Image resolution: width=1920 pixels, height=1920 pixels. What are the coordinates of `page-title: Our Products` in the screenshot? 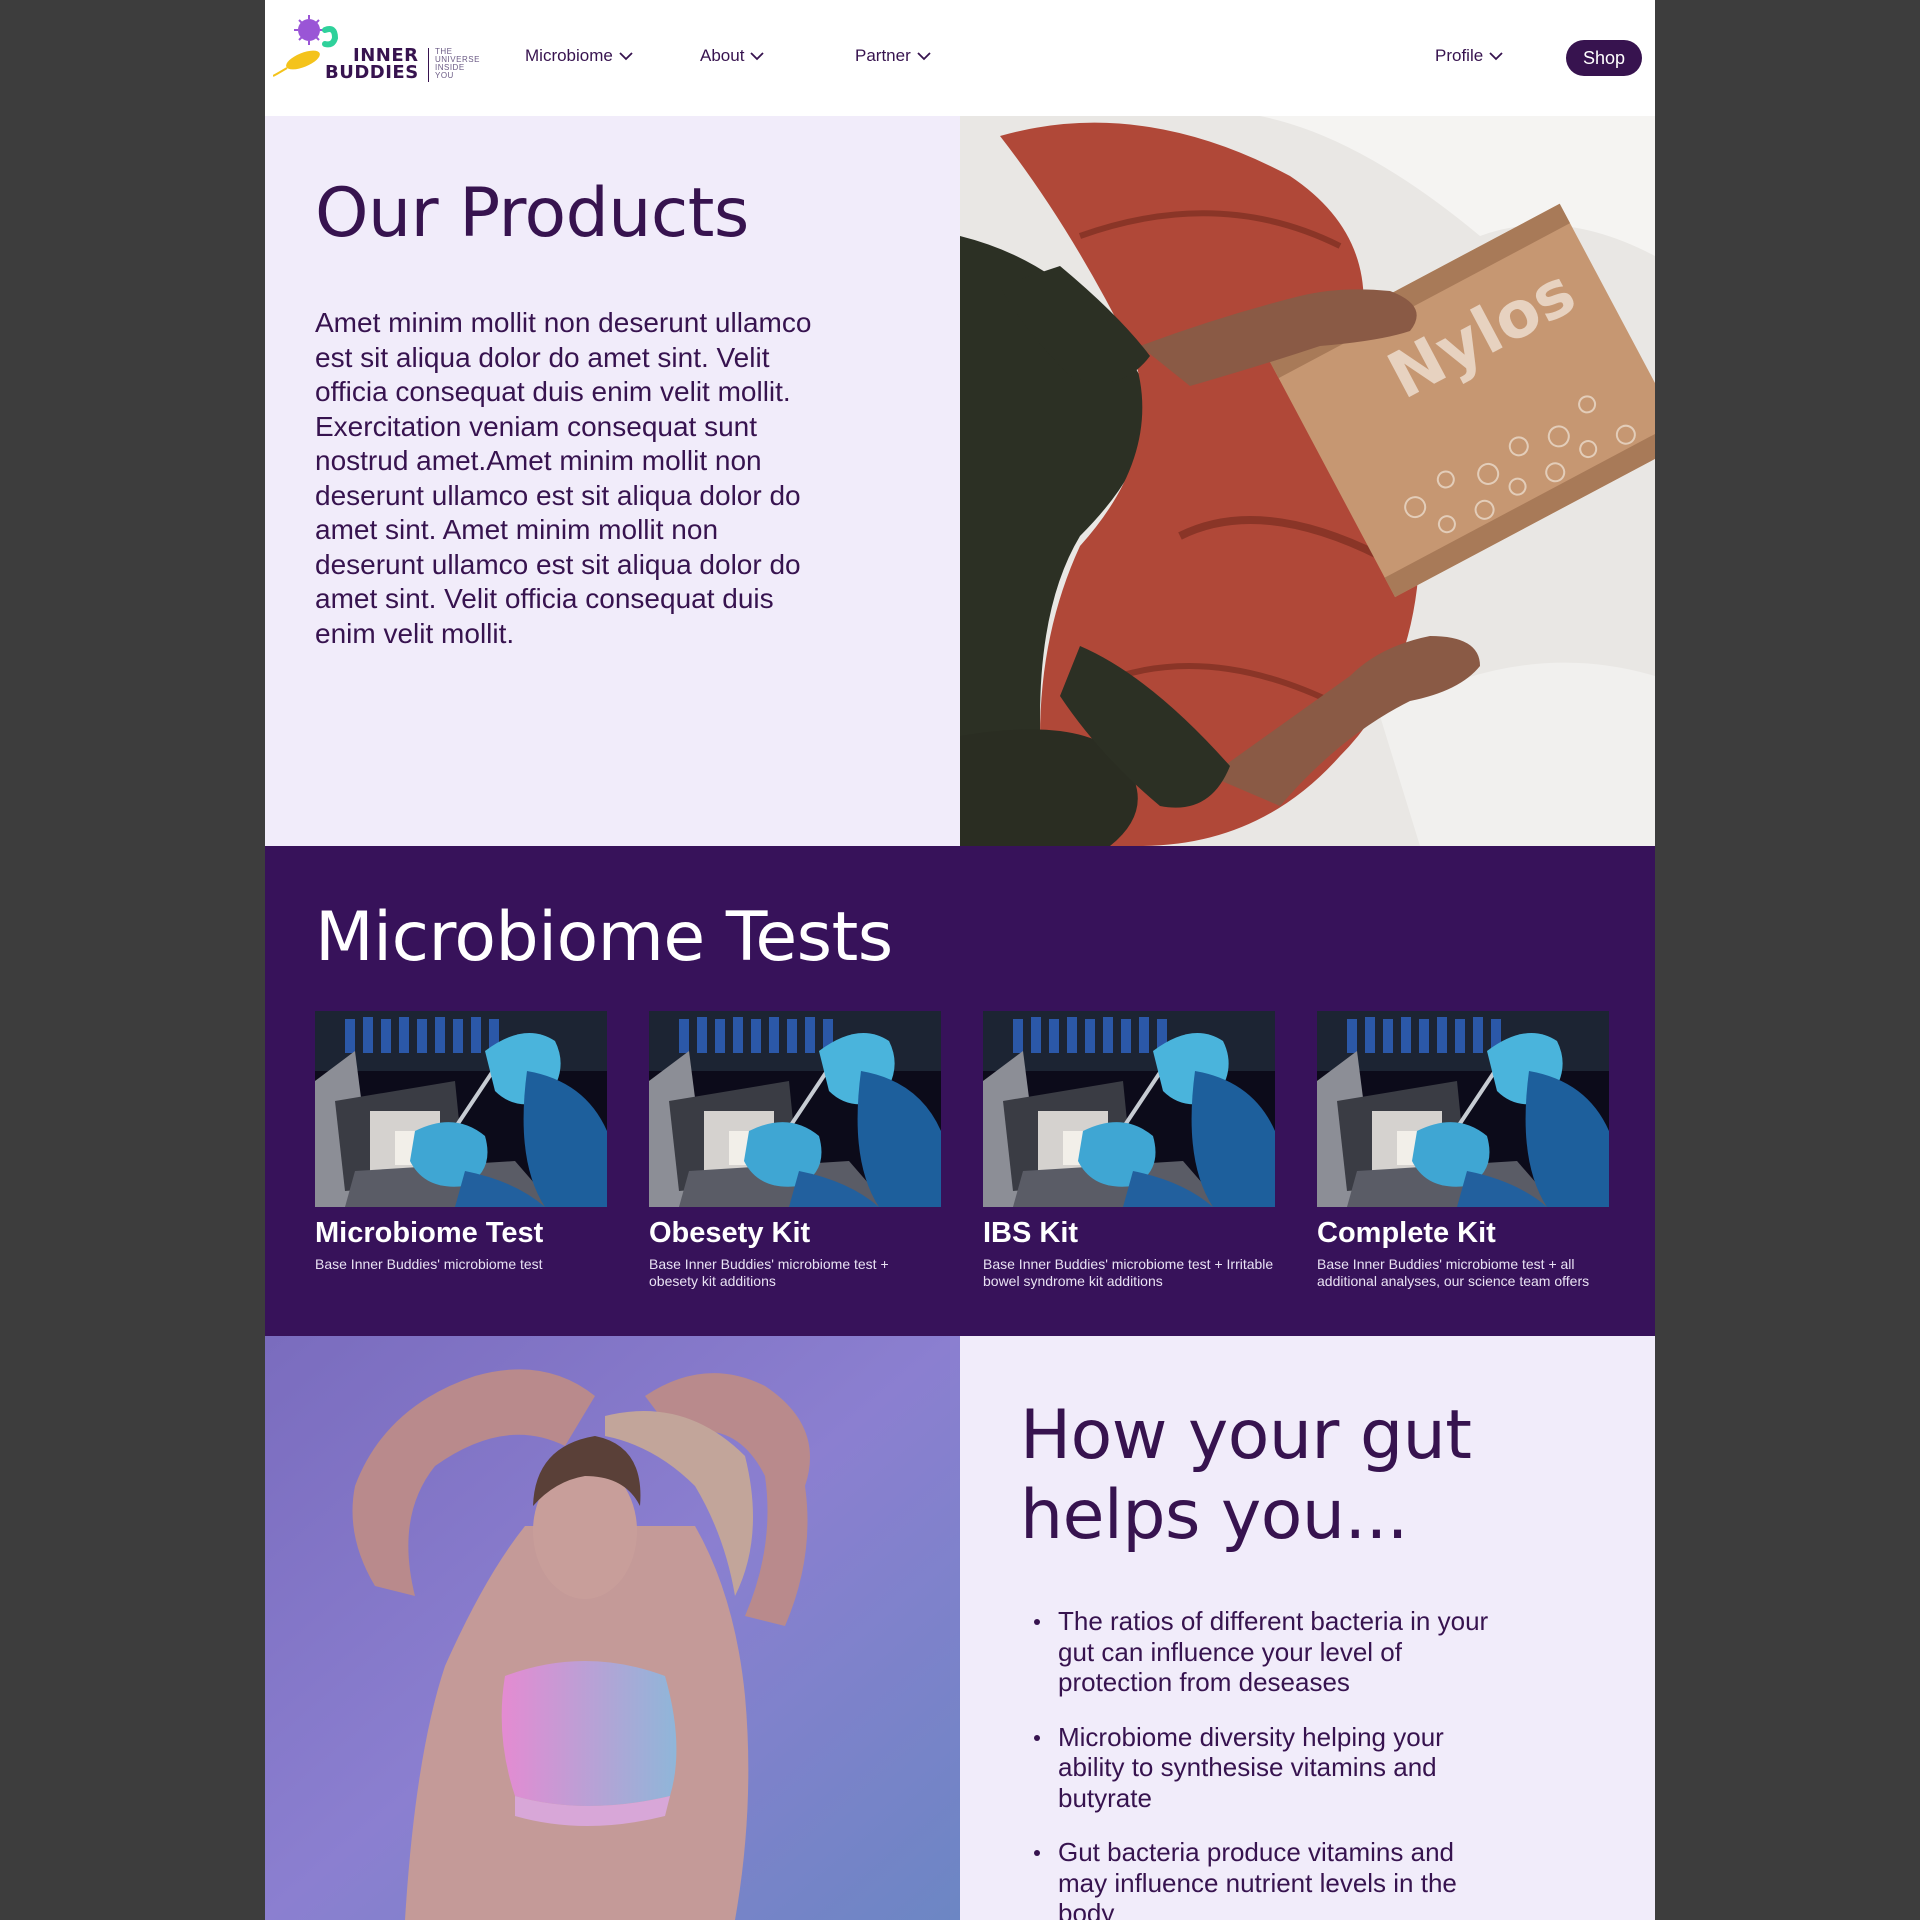 It's located at (532, 213).